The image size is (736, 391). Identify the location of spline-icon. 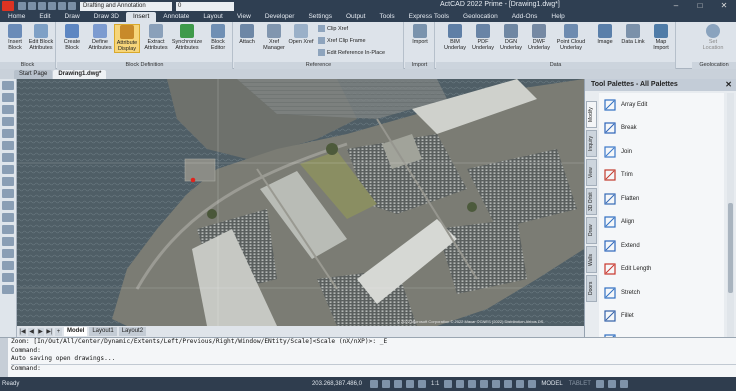
(8, 169).